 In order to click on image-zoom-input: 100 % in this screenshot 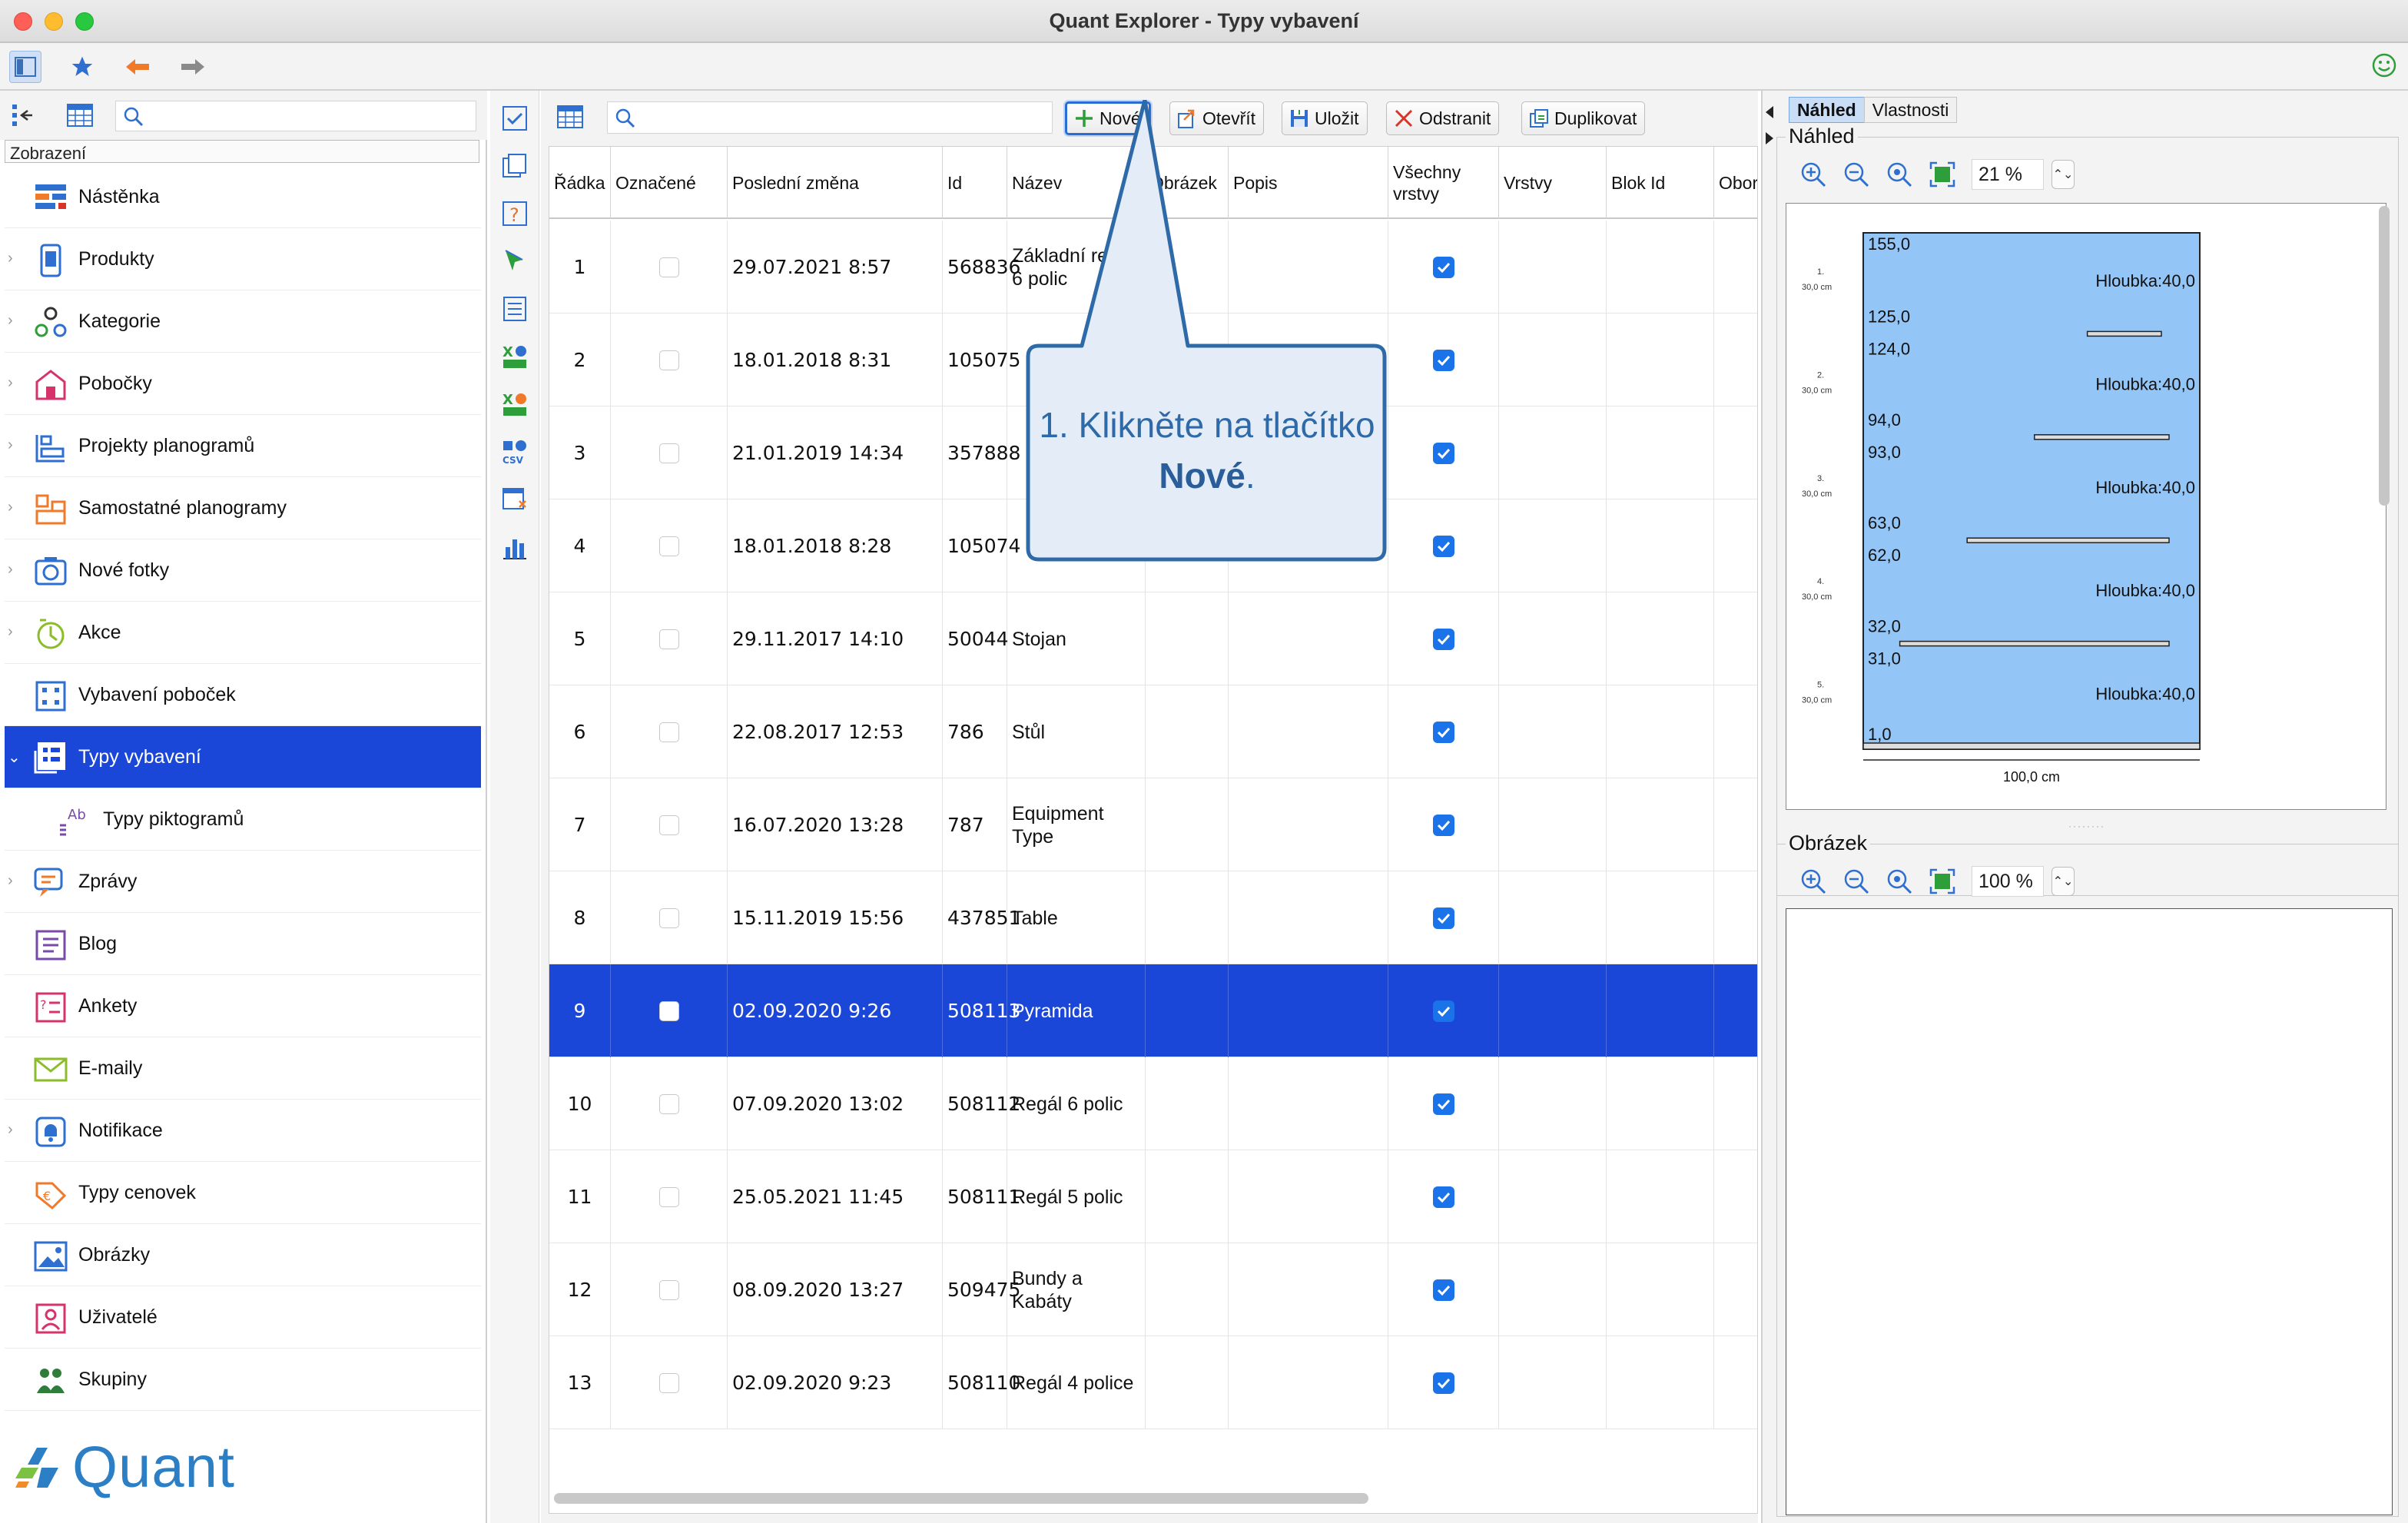, I will do `click(2008, 881)`.